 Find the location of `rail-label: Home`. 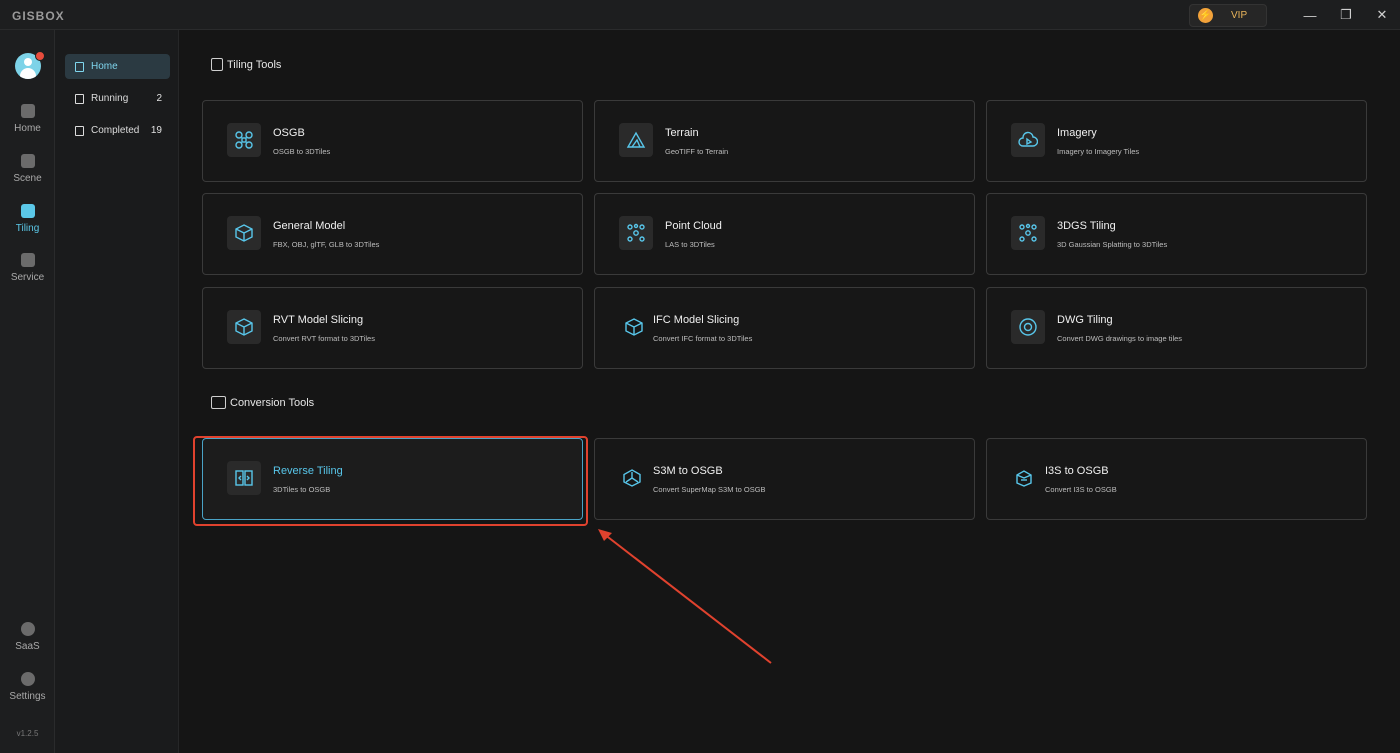

rail-label: Home is located at coordinates (27, 128).